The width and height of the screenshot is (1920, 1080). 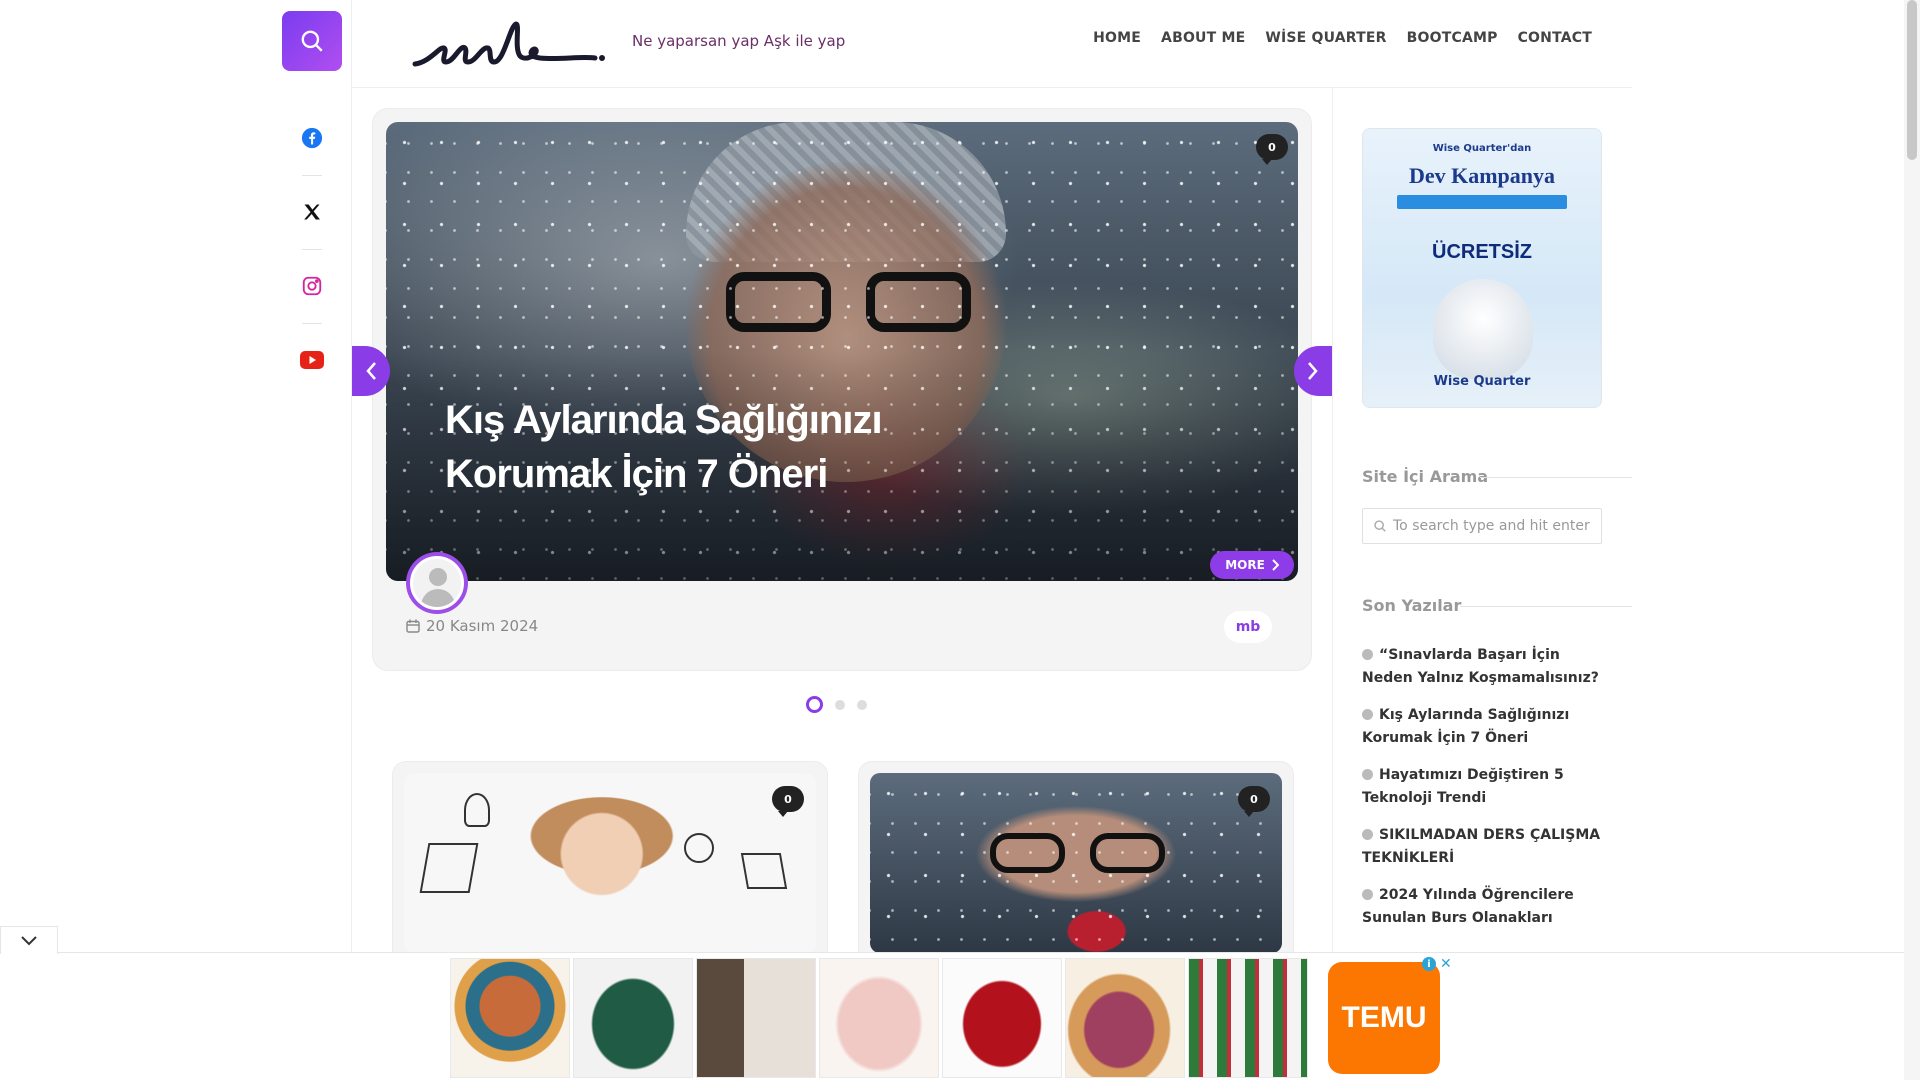 I want to click on recent-post-title: SIKILMADAN DERS ÇALIŞMA TEKNİKLERİ, so click(x=1481, y=846).